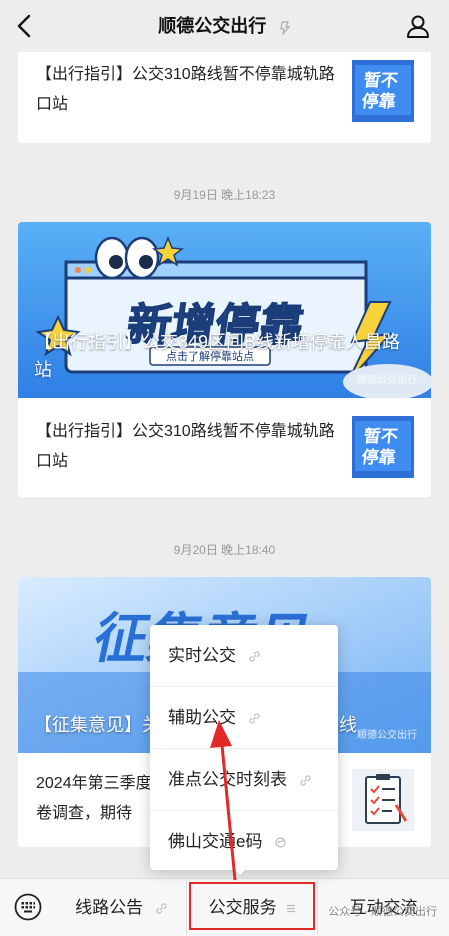  What do you see at coordinates (227, 779) in the screenshot?
I see `menu-item-label: 准点公交时刻表` at bounding box center [227, 779].